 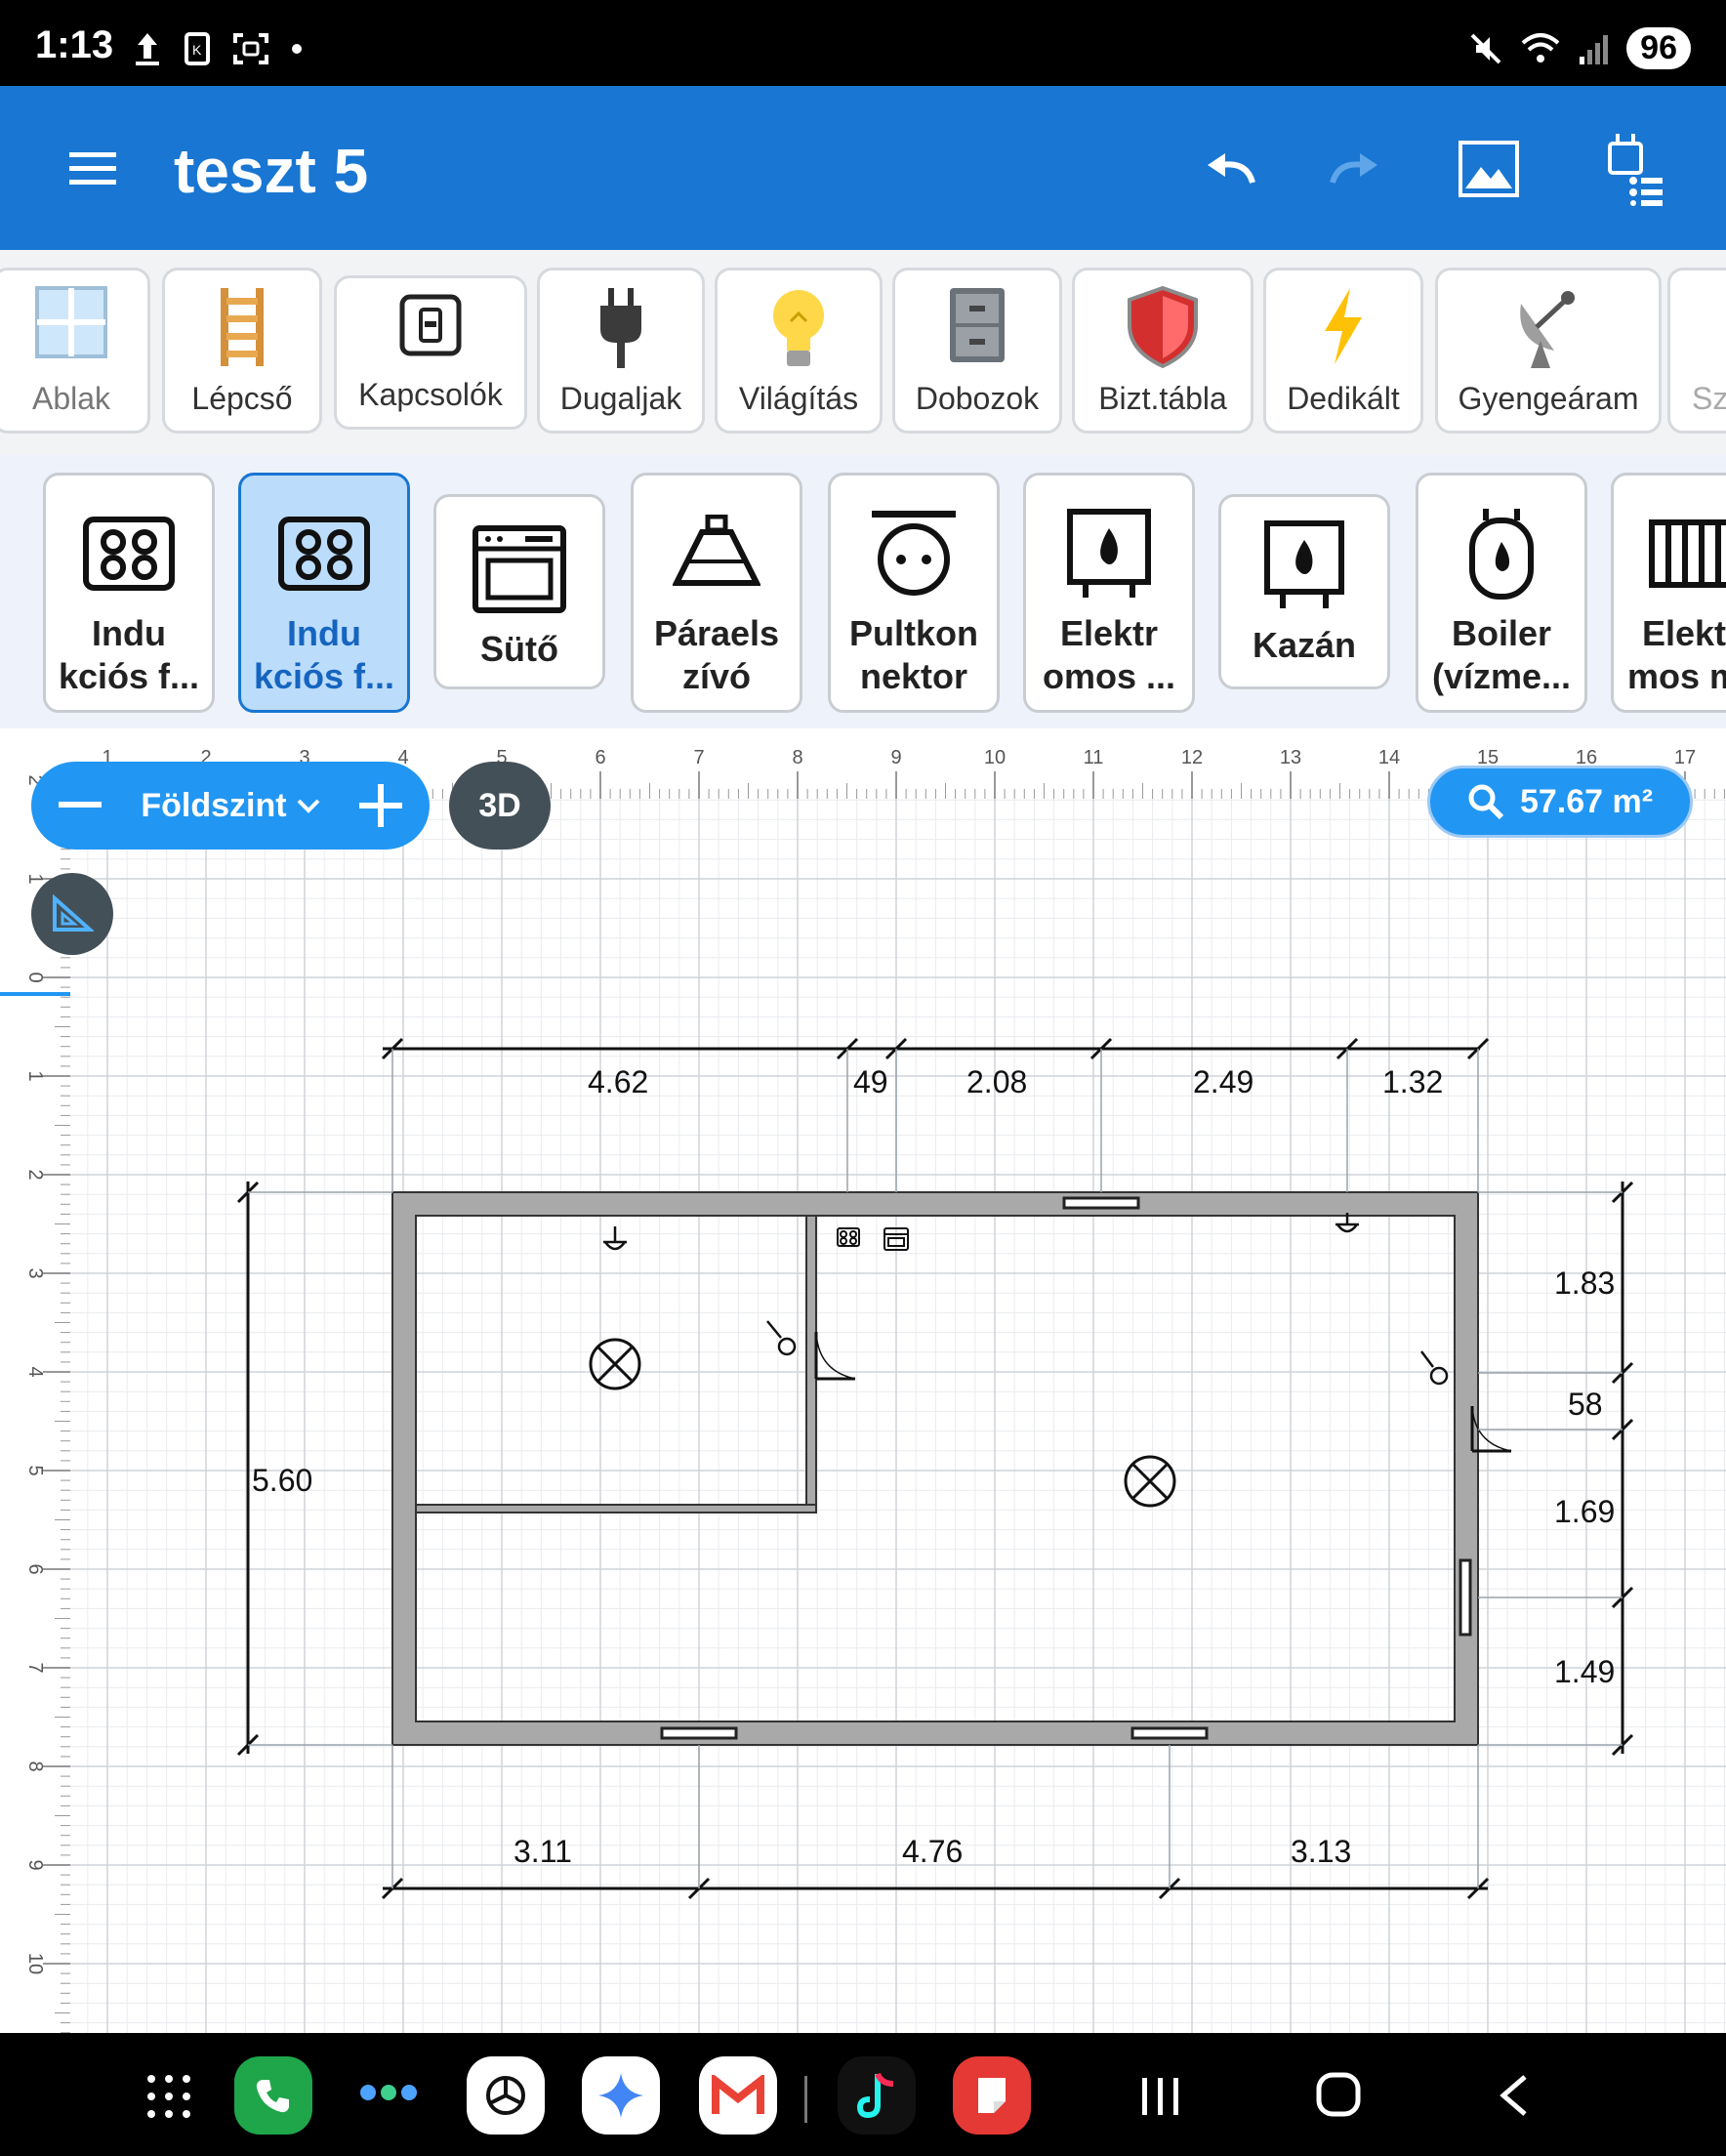 I want to click on item-range-hood: Páraels zívó, so click(x=716, y=593).